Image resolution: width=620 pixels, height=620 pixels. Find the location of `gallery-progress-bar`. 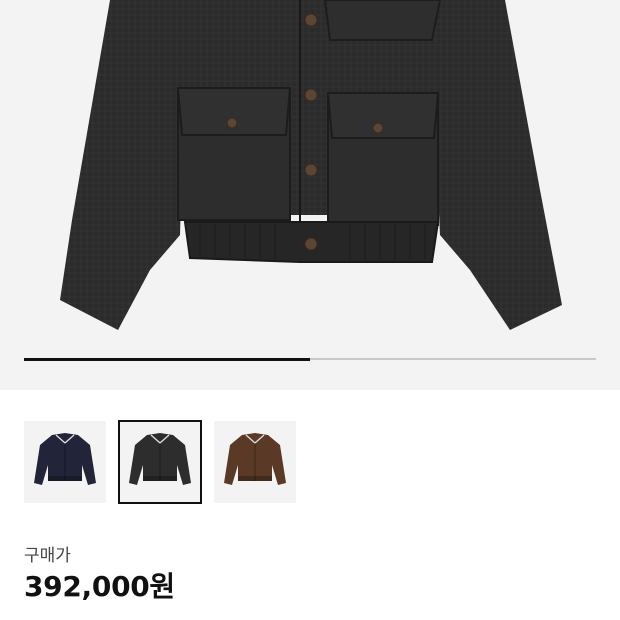

gallery-progress-bar is located at coordinates (310, 359).